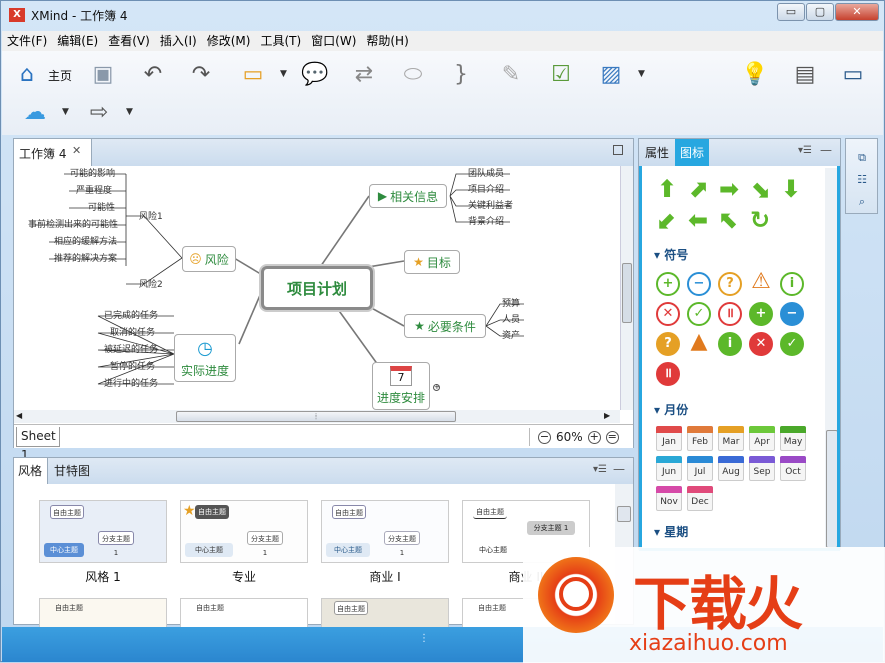  What do you see at coordinates (385, 576) in the screenshot?
I see `style-label-3: 商业 I` at bounding box center [385, 576].